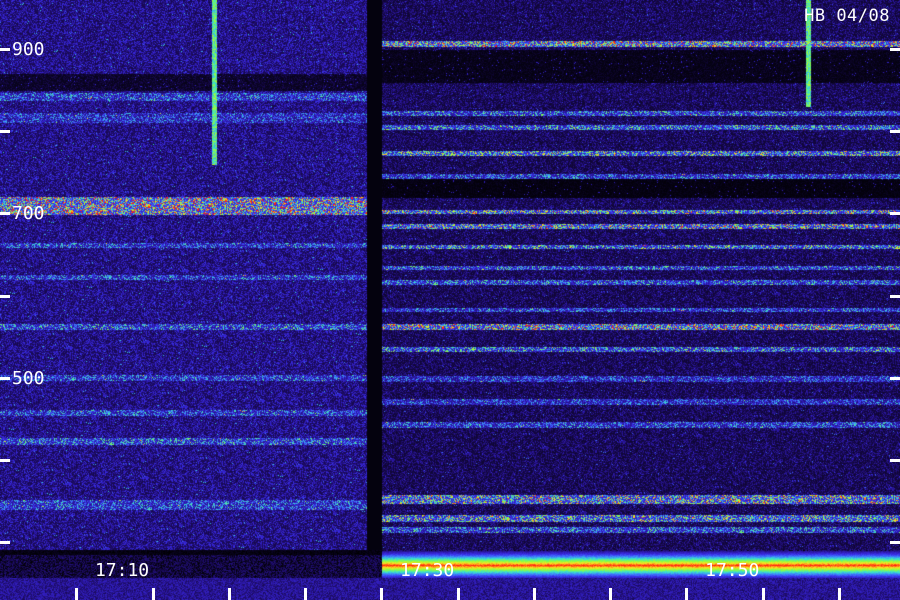 This screenshot has width=900, height=600. Describe the element at coordinates (427, 570) in the screenshot. I see `x-tick-label: 17:30` at that location.